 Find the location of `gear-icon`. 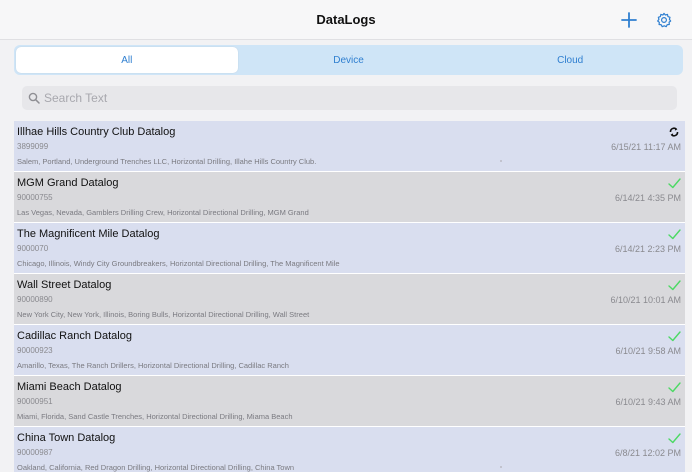

gear-icon is located at coordinates (664, 20).